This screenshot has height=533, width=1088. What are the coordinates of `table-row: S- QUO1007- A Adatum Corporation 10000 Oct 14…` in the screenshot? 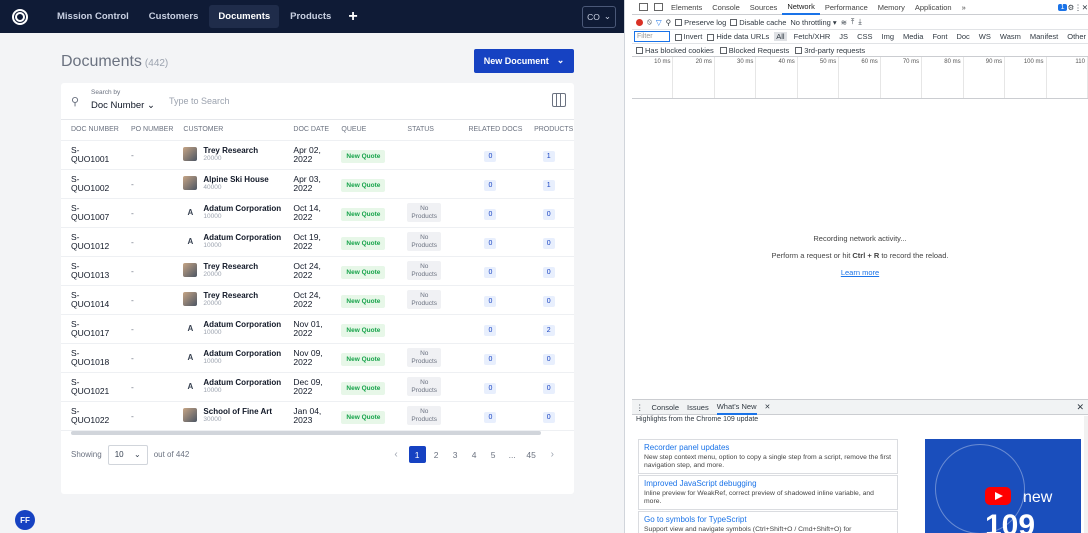 It's located at (317, 213).